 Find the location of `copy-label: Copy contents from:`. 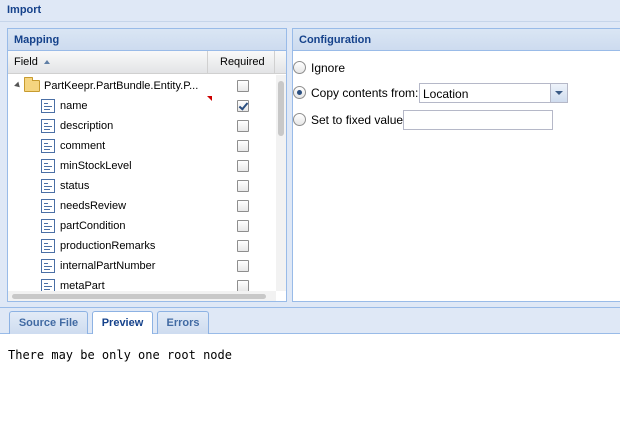

copy-label: Copy contents from: is located at coordinates (364, 93).